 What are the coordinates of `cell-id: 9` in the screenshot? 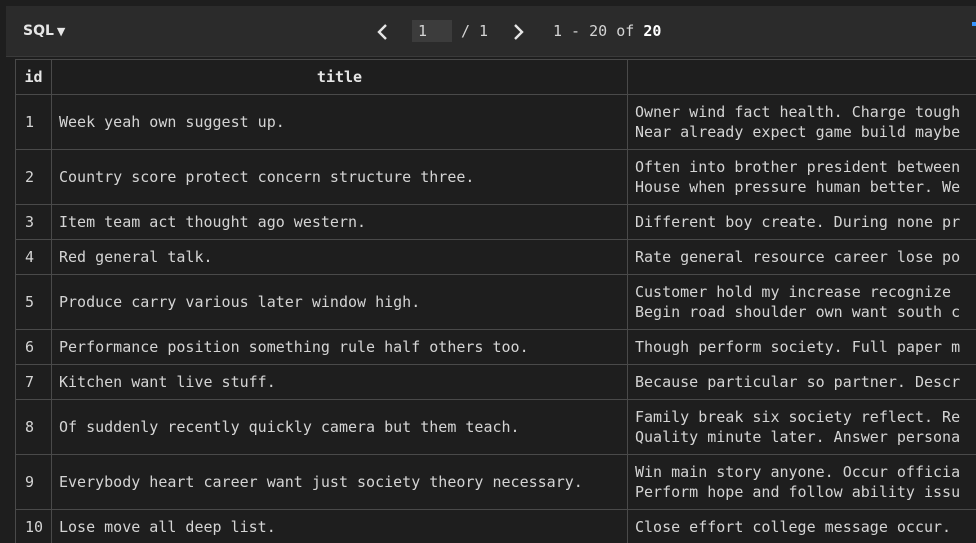 It's located at (33, 482).